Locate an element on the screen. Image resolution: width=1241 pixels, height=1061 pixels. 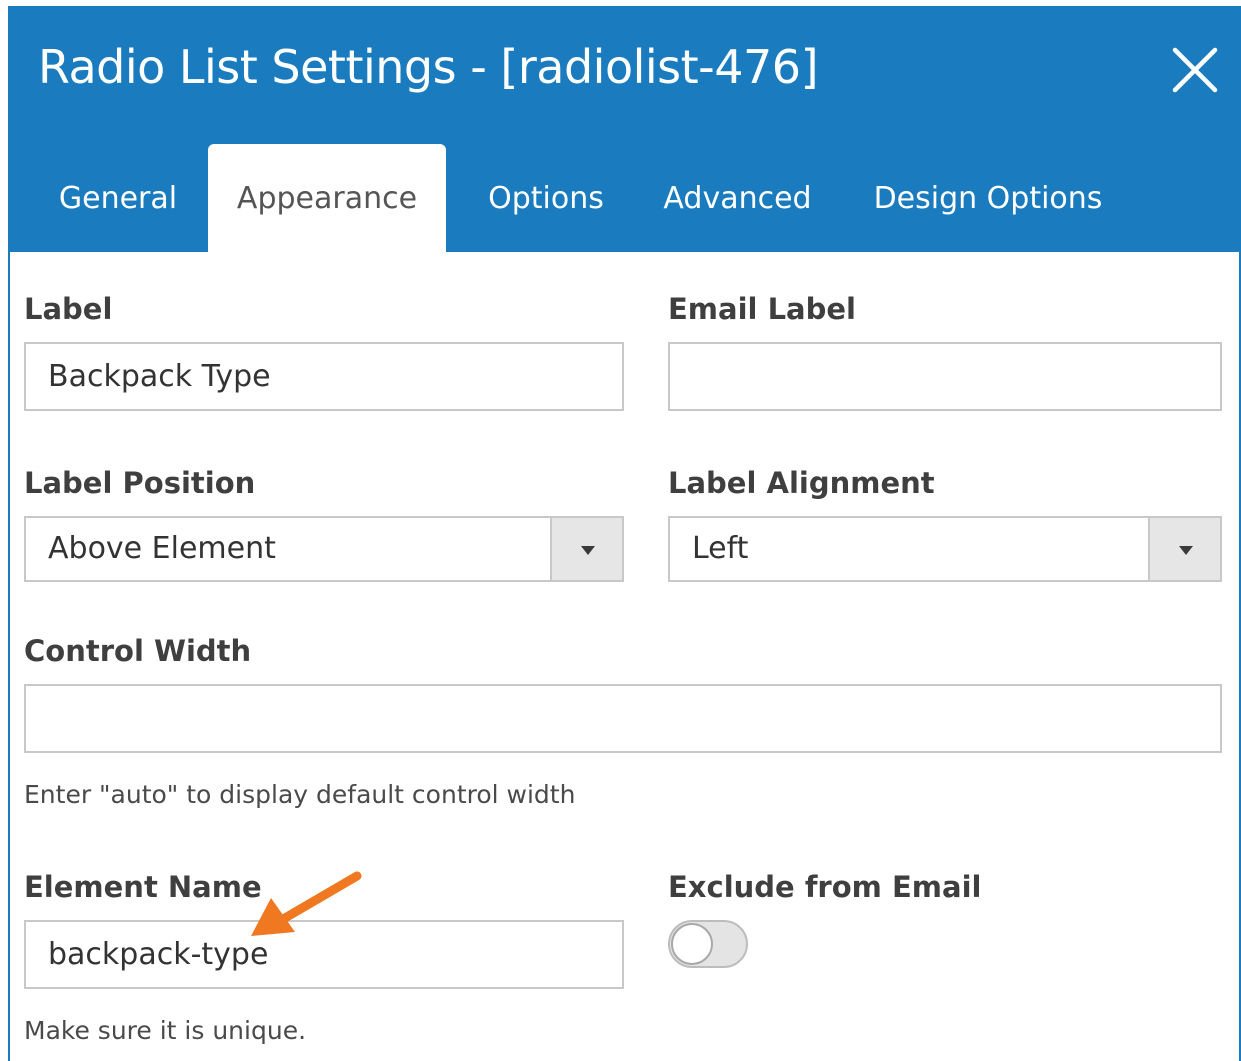
email-label-input is located at coordinates (945, 376).